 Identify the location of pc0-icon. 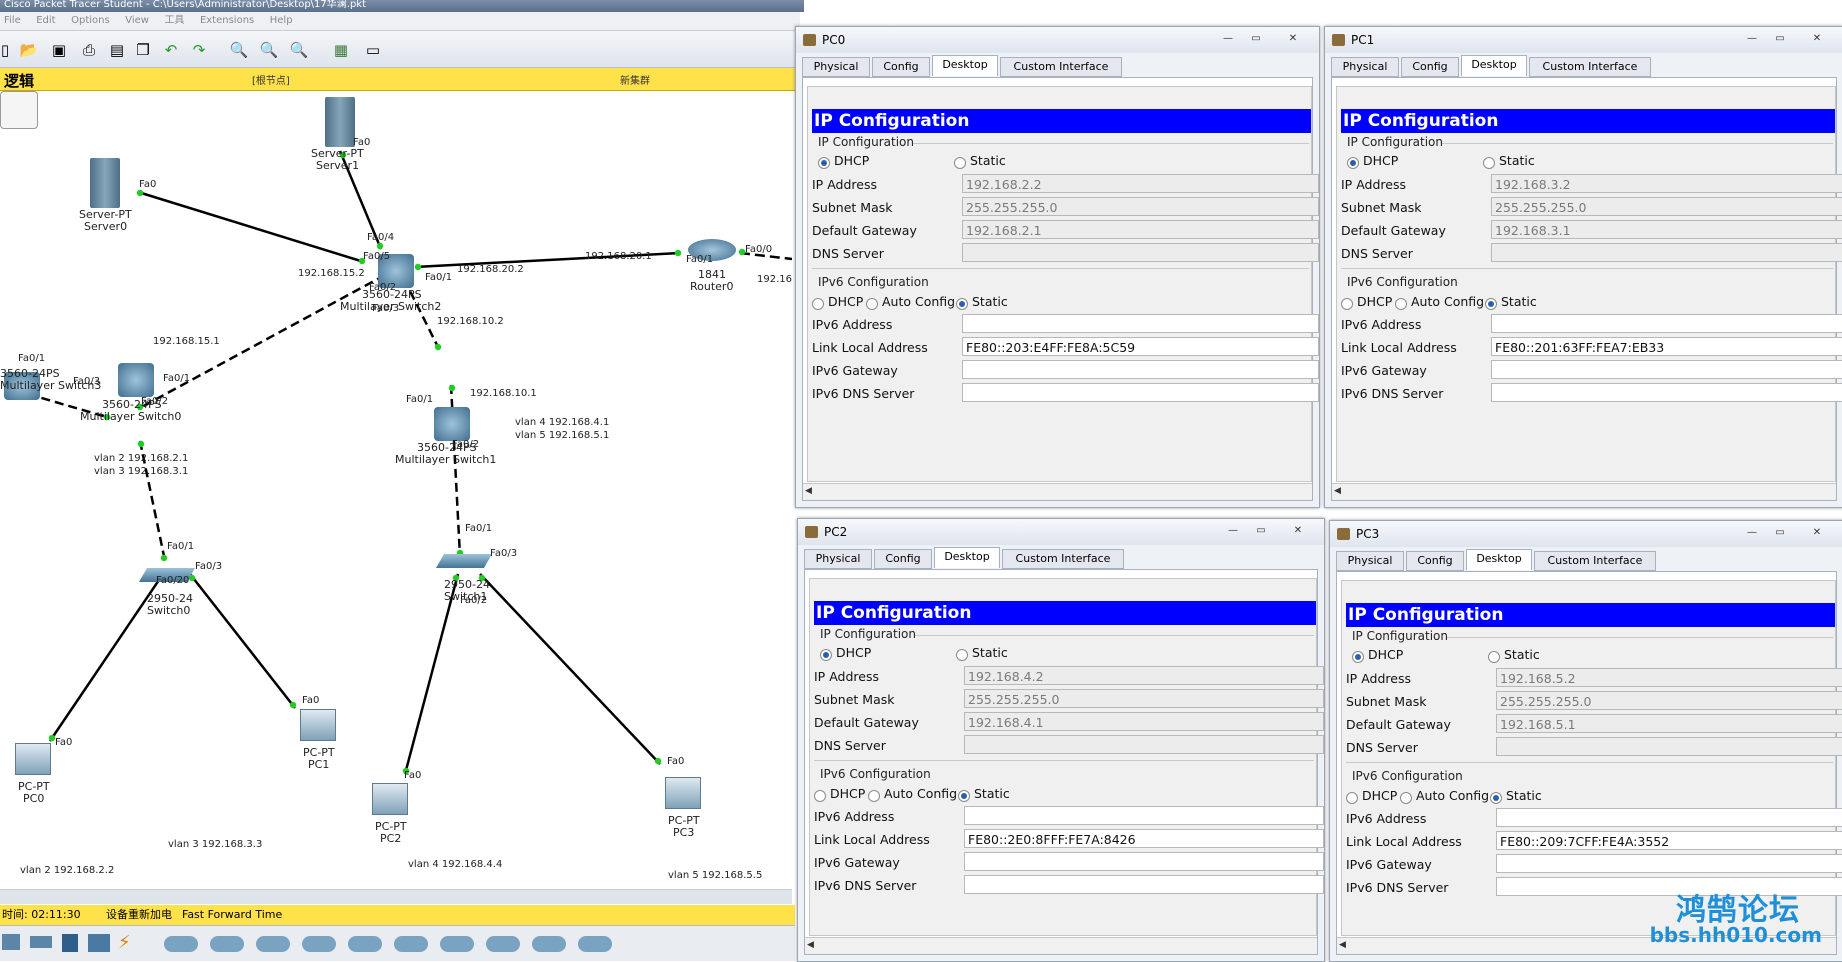
(33, 759).